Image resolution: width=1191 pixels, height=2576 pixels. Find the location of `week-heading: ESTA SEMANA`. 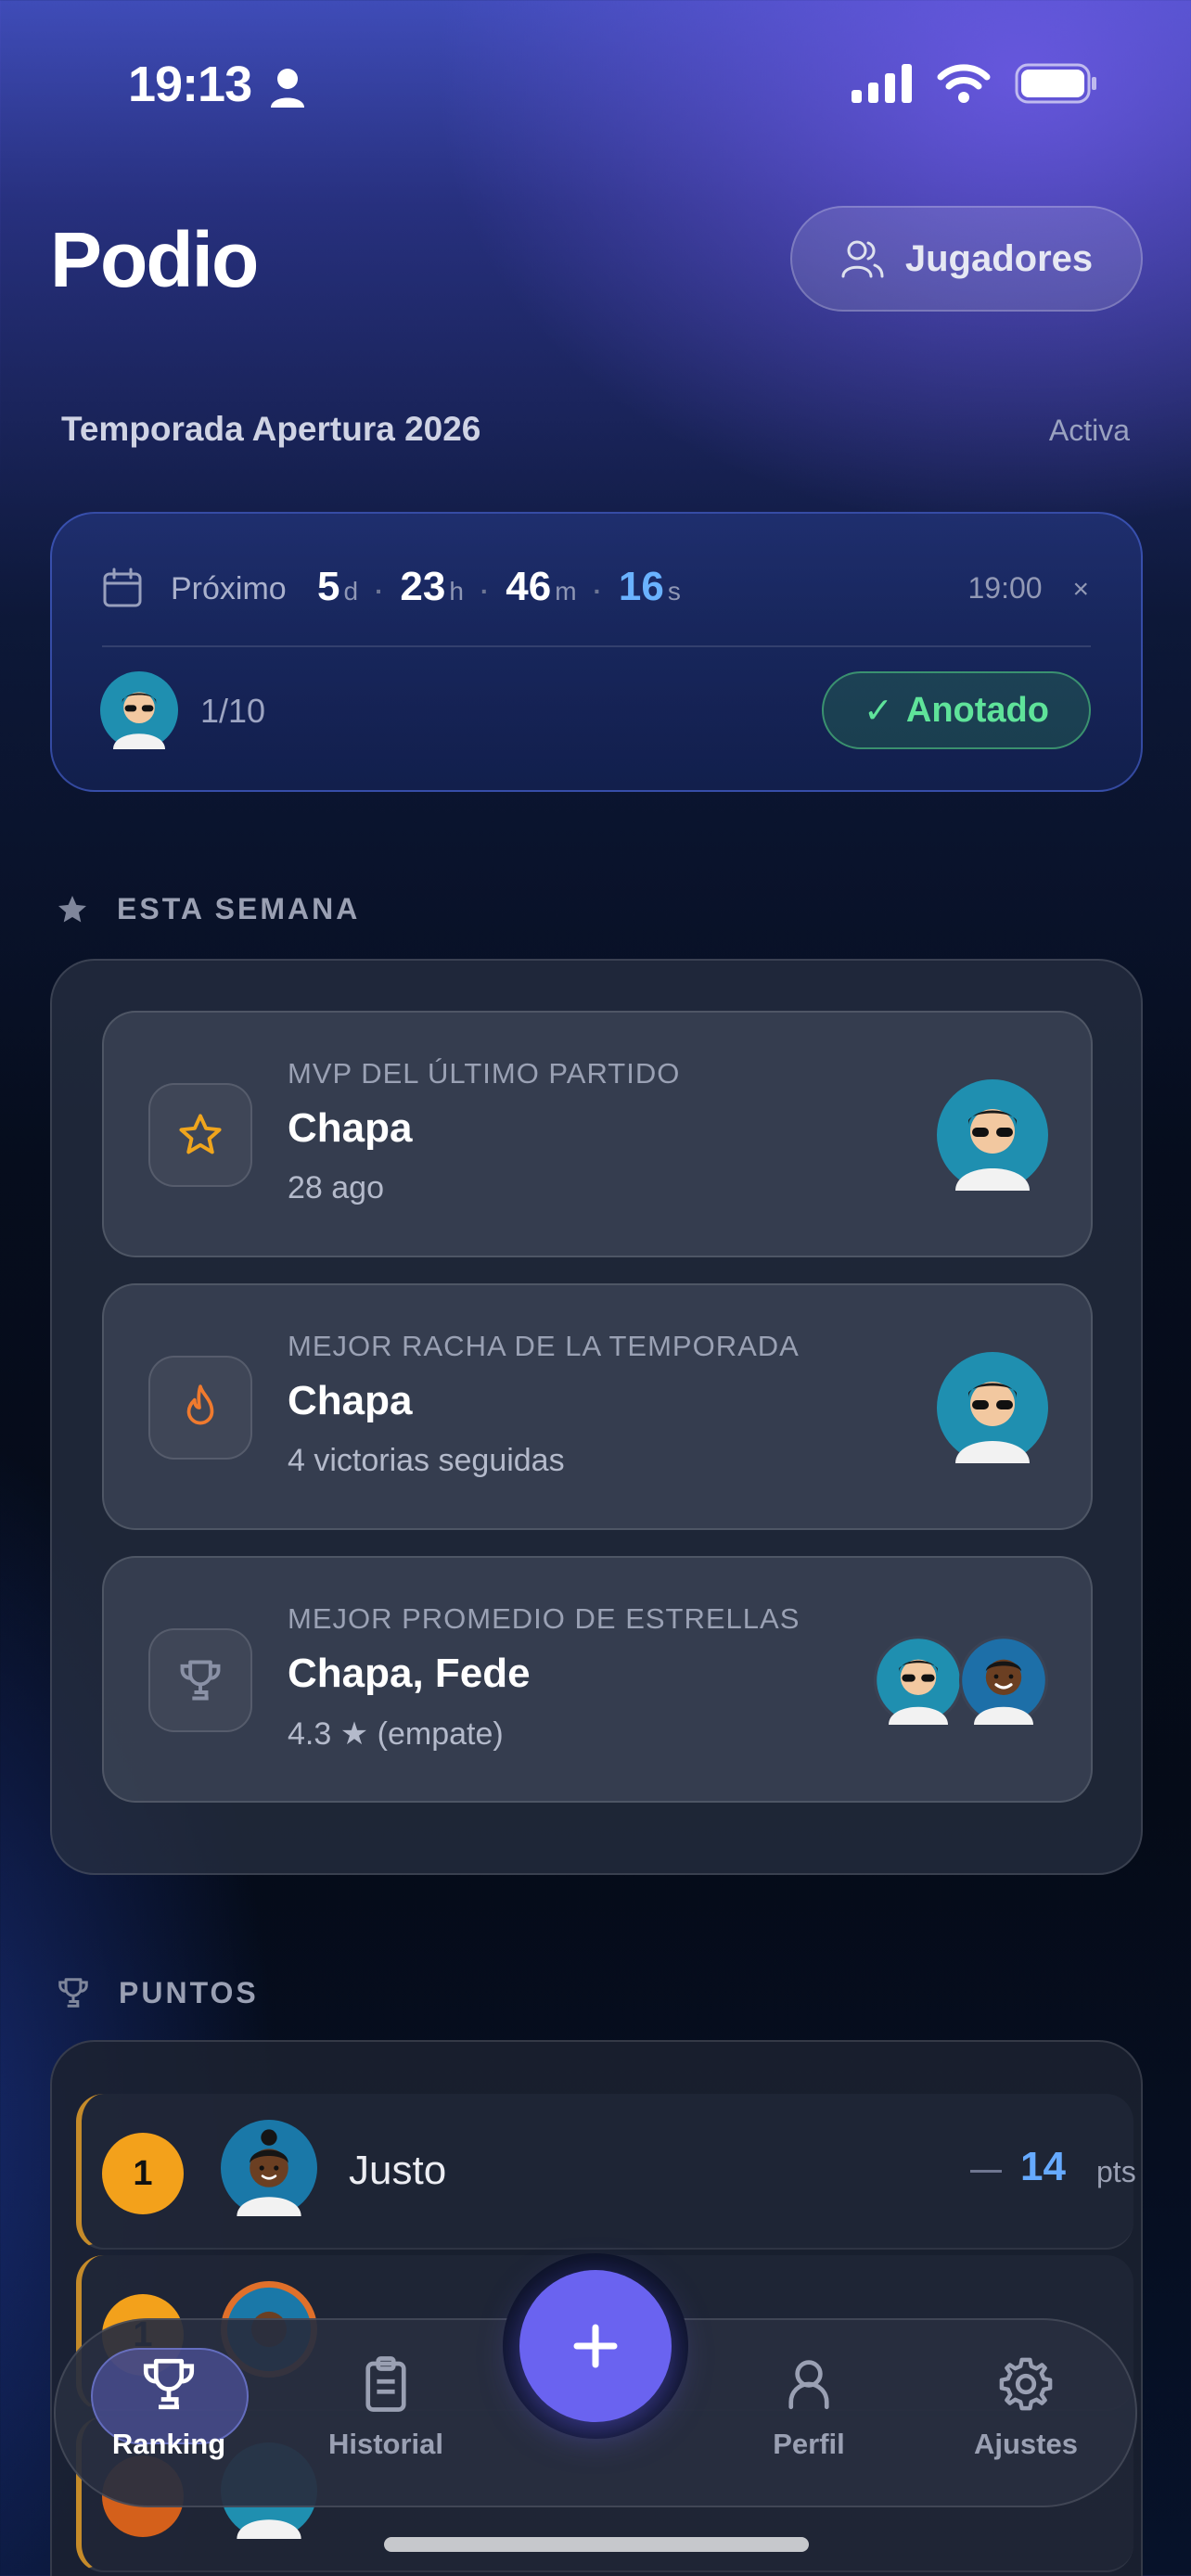

week-heading: ESTA SEMANA is located at coordinates (208, 909).